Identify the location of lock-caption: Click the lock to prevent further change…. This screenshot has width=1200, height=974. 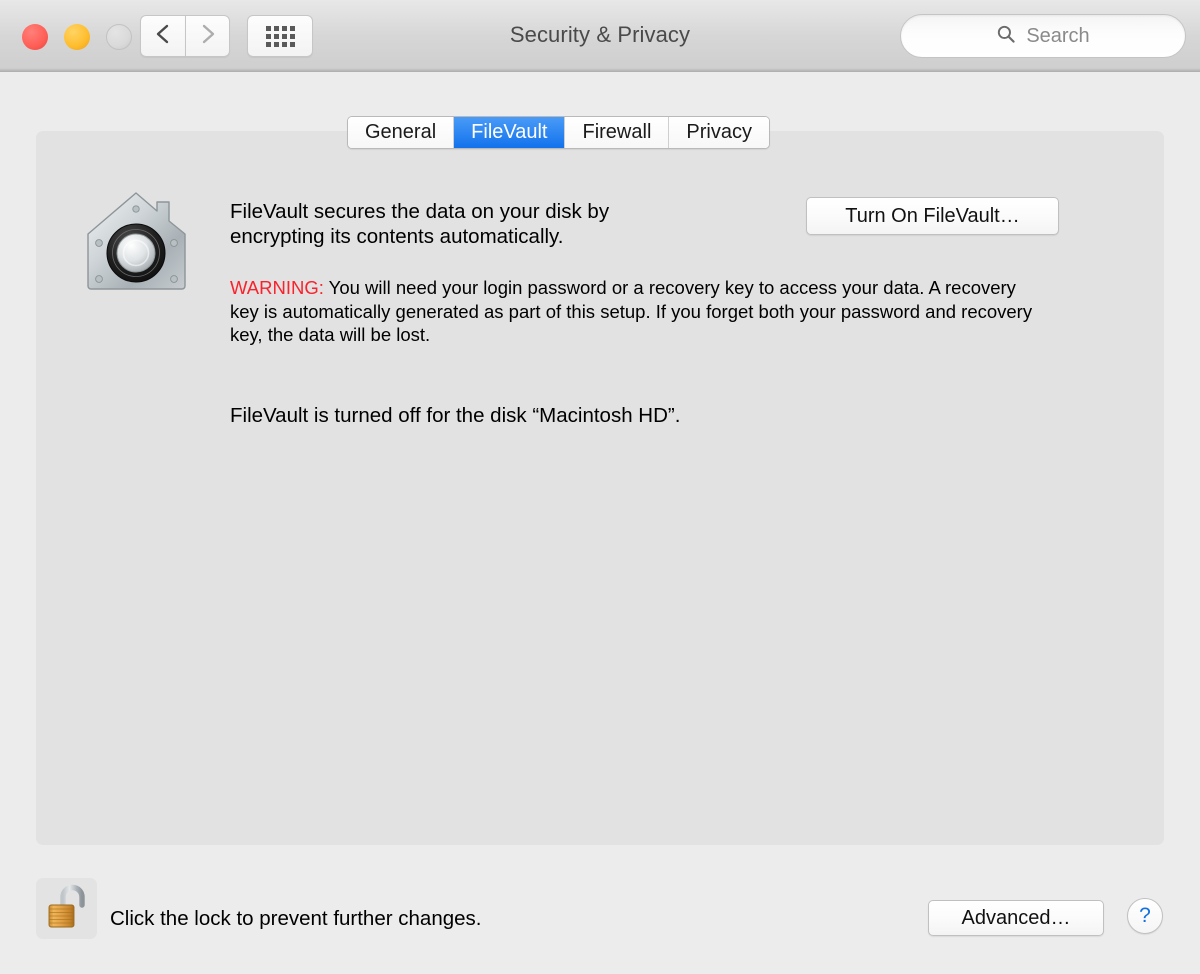
(296, 918).